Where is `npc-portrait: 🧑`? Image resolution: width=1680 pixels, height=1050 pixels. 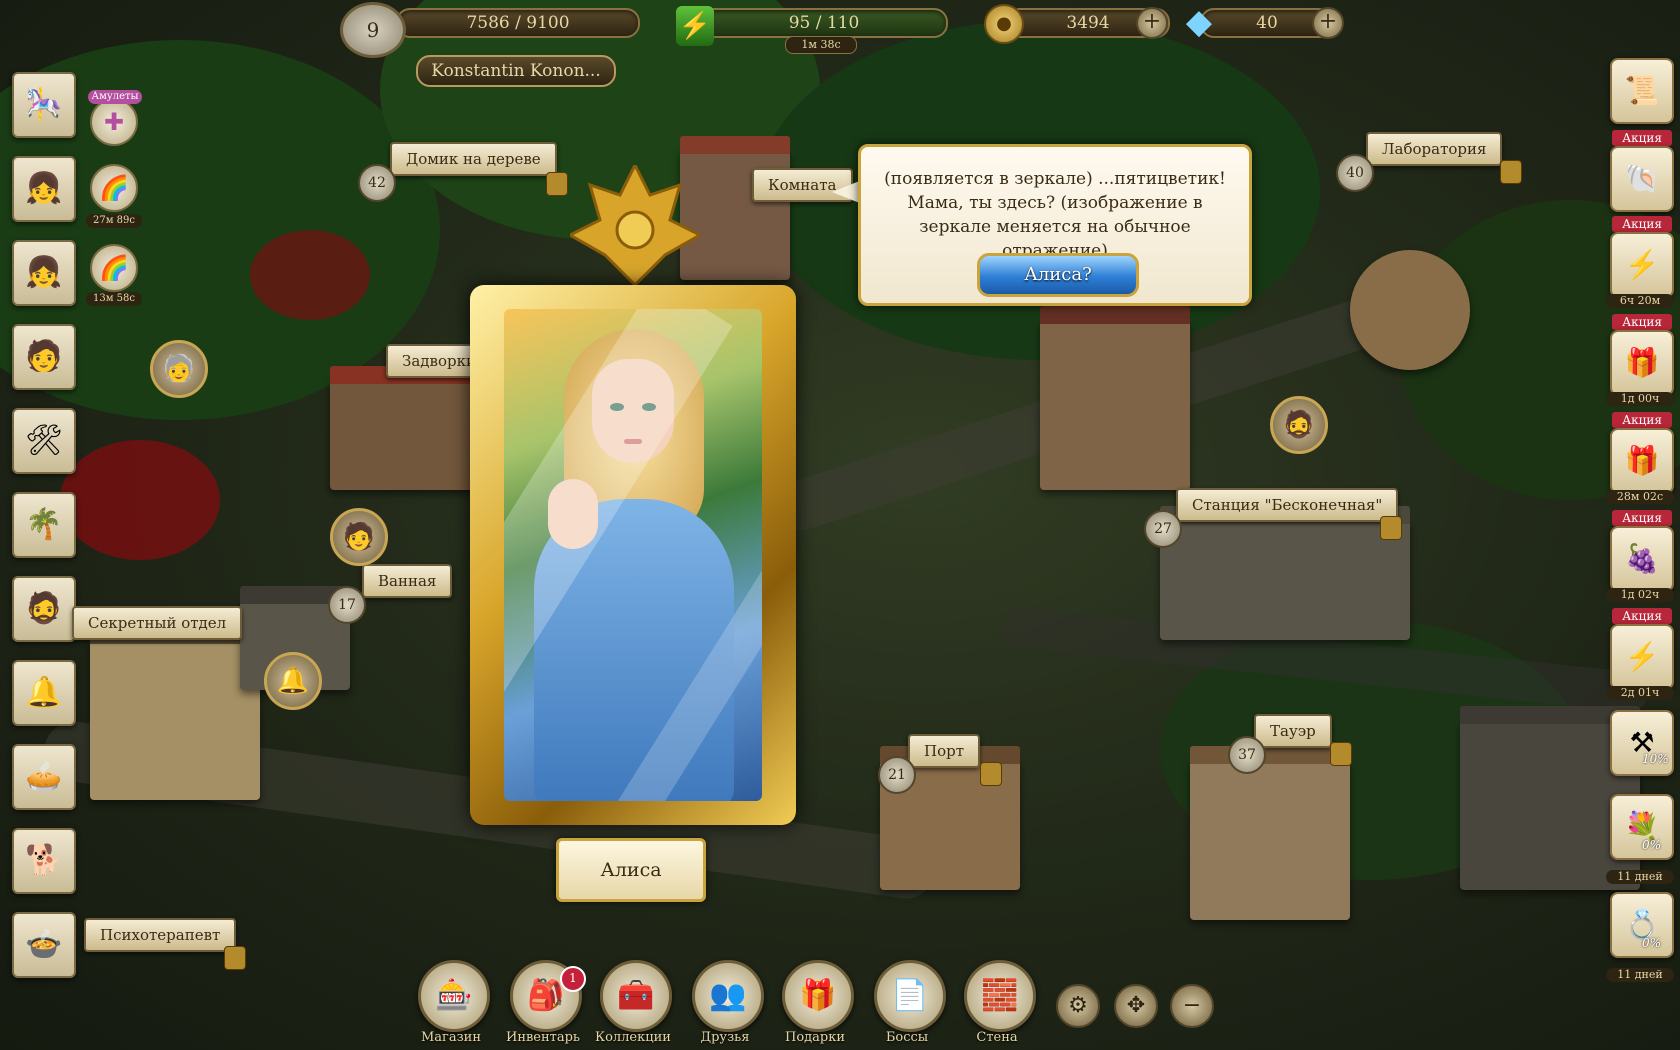
npc-portrait: 🧑 is located at coordinates (359, 537).